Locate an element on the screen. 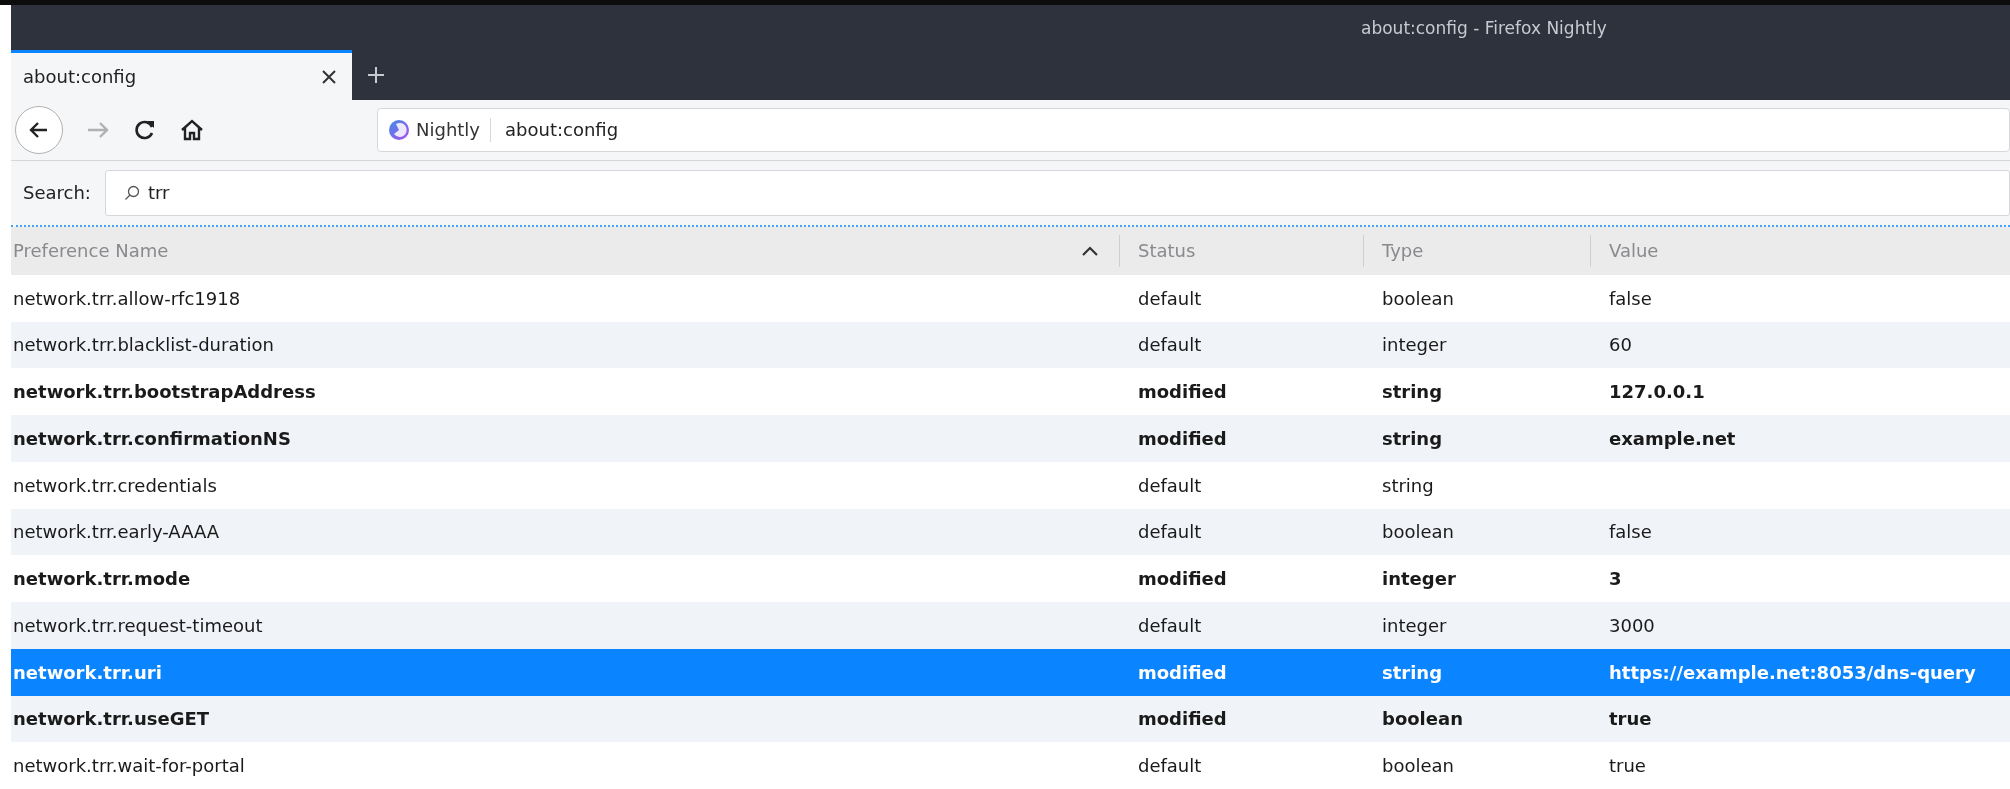 The width and height of the screenshot is (2010, 789). preference-row: network.trr.early-AAAA default boolean false is located at coordinates (1010, 532).